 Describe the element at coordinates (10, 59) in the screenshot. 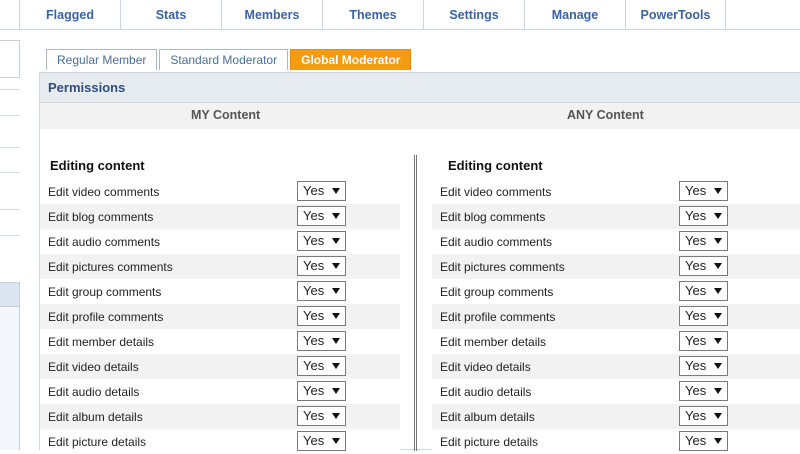

I see `sidebar-block` at that location.